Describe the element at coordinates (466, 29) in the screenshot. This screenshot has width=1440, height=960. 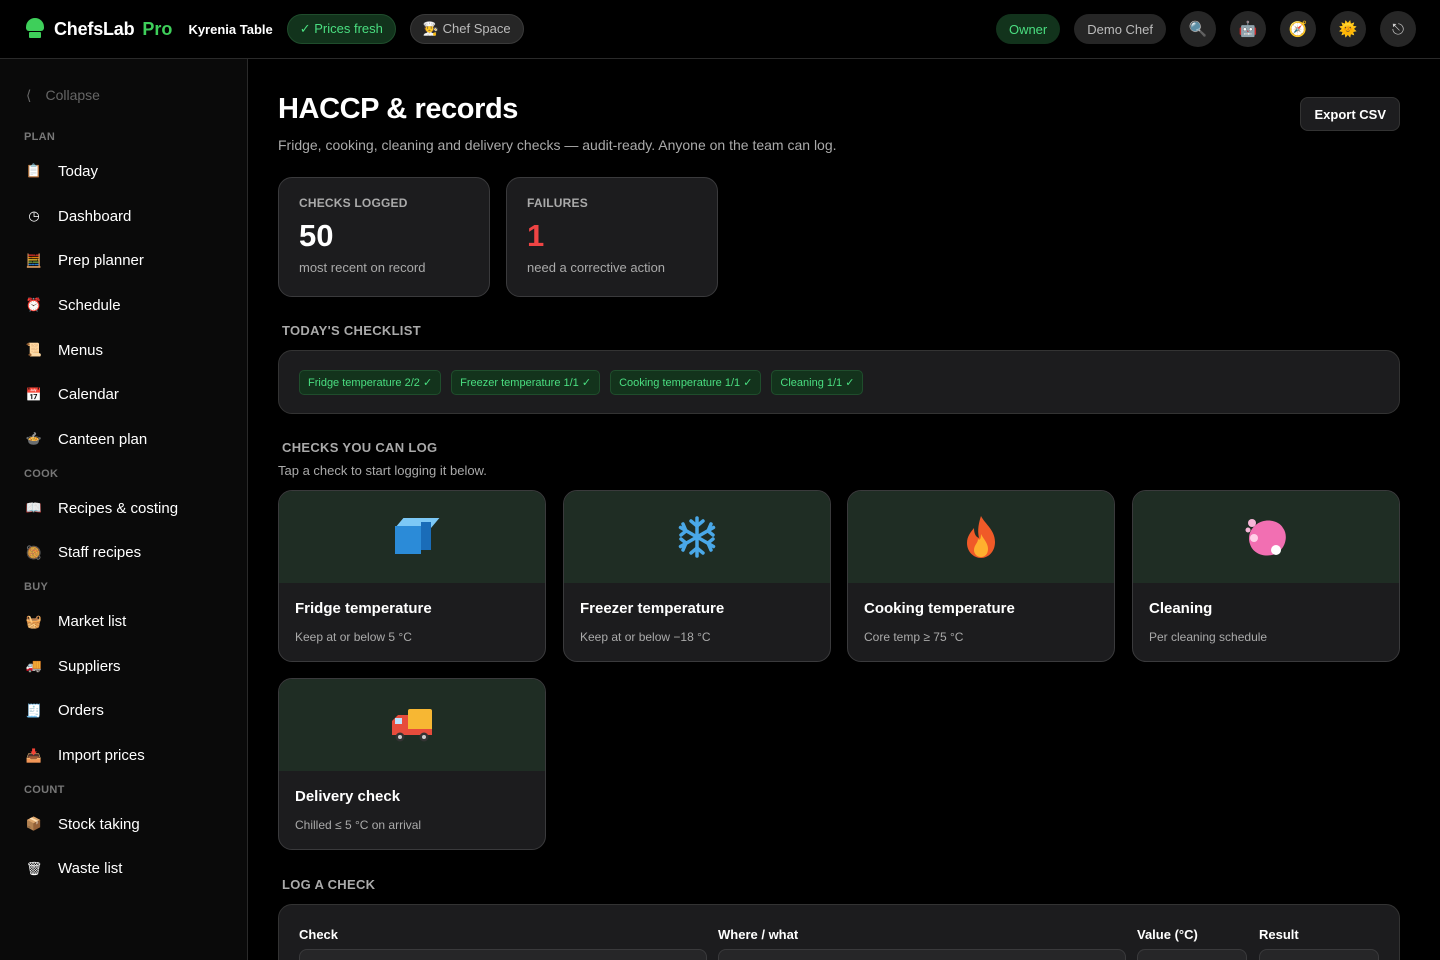
I see `chef-space-button: 🧑‍🍳 Chef Space` at that location.